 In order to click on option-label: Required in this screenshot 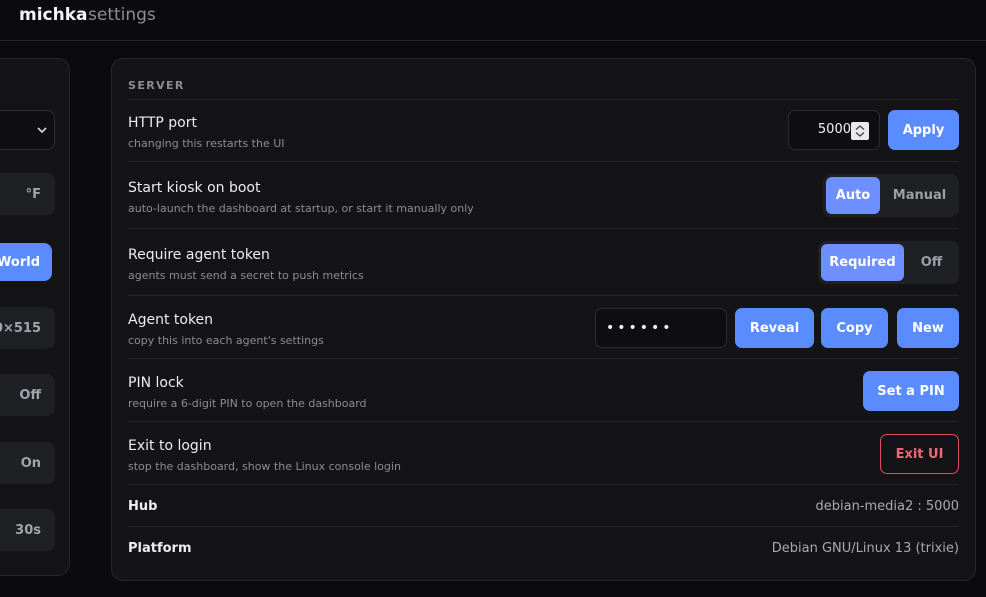, I will do `click(862, 262)`.